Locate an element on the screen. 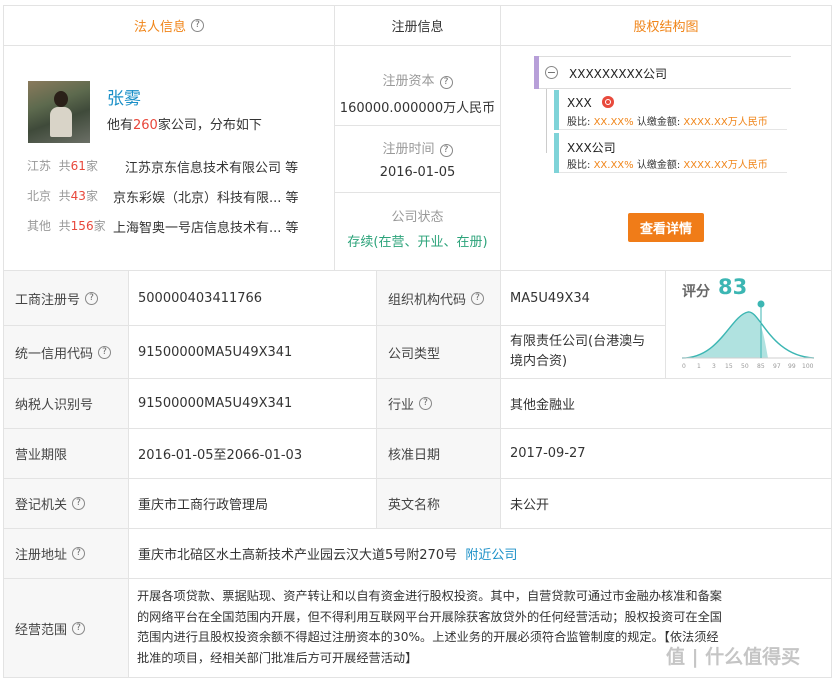 The image size is (834, 683). avatar is located at coordinates (59, 112).